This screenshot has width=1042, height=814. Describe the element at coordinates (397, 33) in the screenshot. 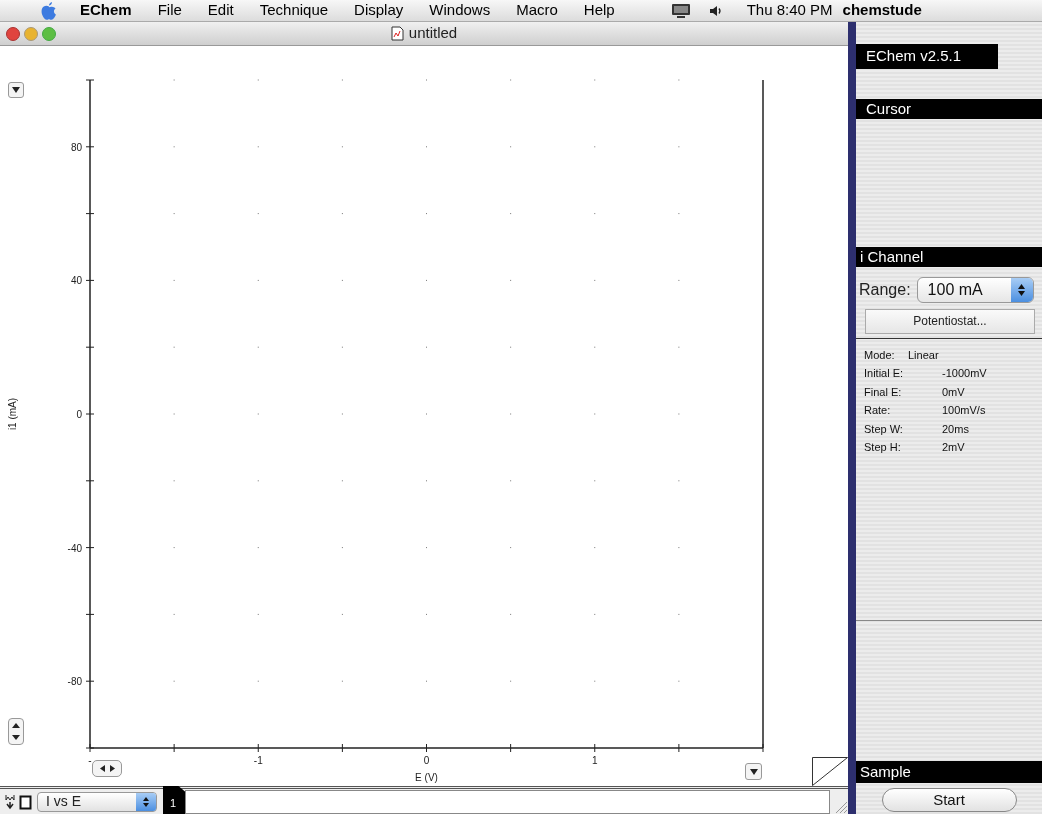

I see `document-icon` at that location.